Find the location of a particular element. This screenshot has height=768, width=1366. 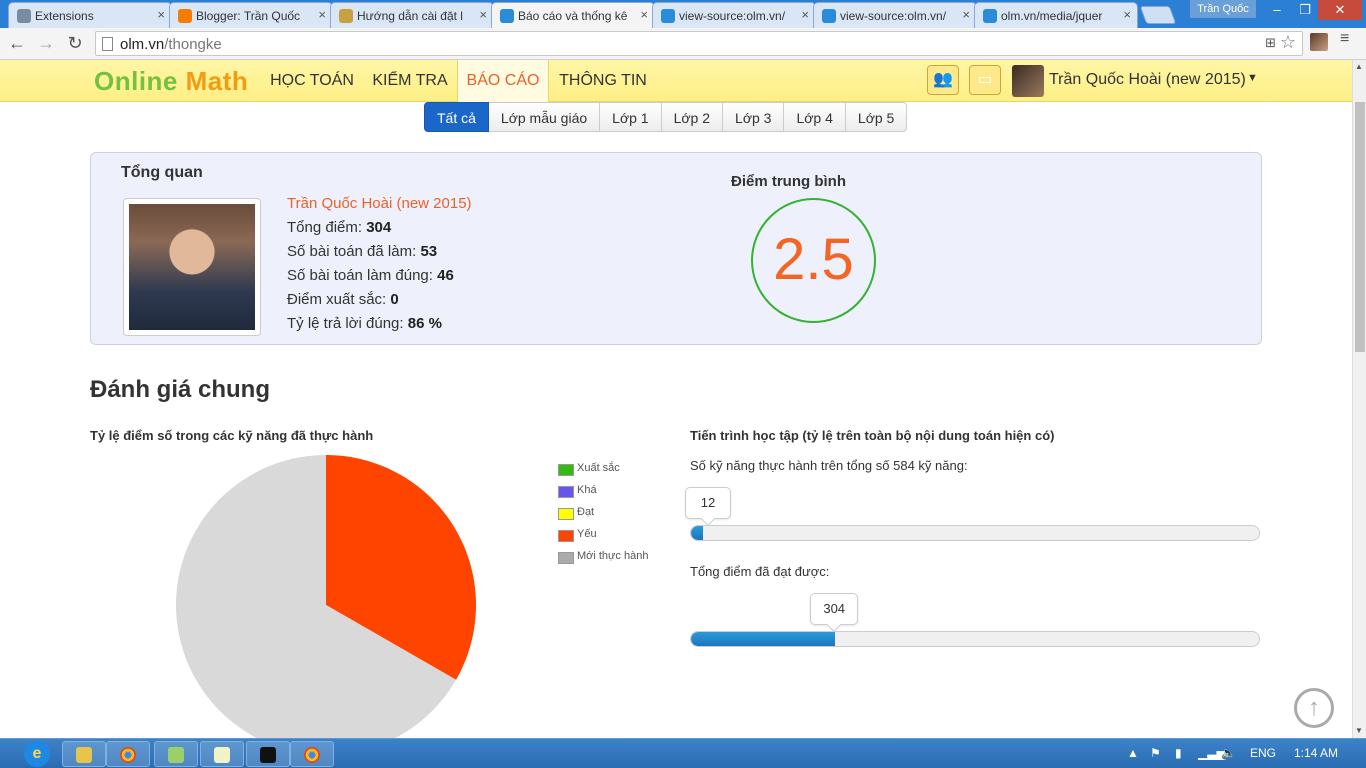

legend-label: Khá is located at coordinates (587, 490).